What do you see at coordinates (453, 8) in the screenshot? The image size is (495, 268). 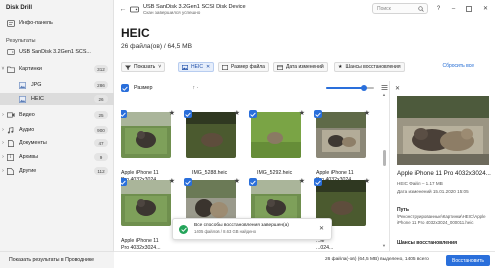 I see `minimize-icon: –` at bounding box center [453, 8].